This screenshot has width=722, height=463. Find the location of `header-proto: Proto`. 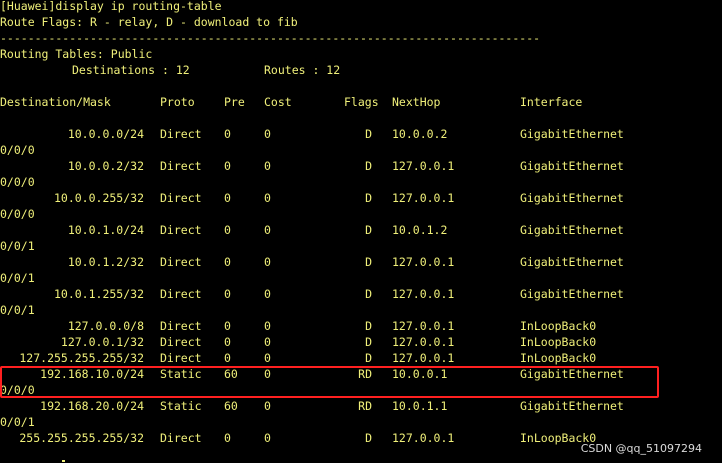

header-proto: Proto is located at coordinates (177, 102).